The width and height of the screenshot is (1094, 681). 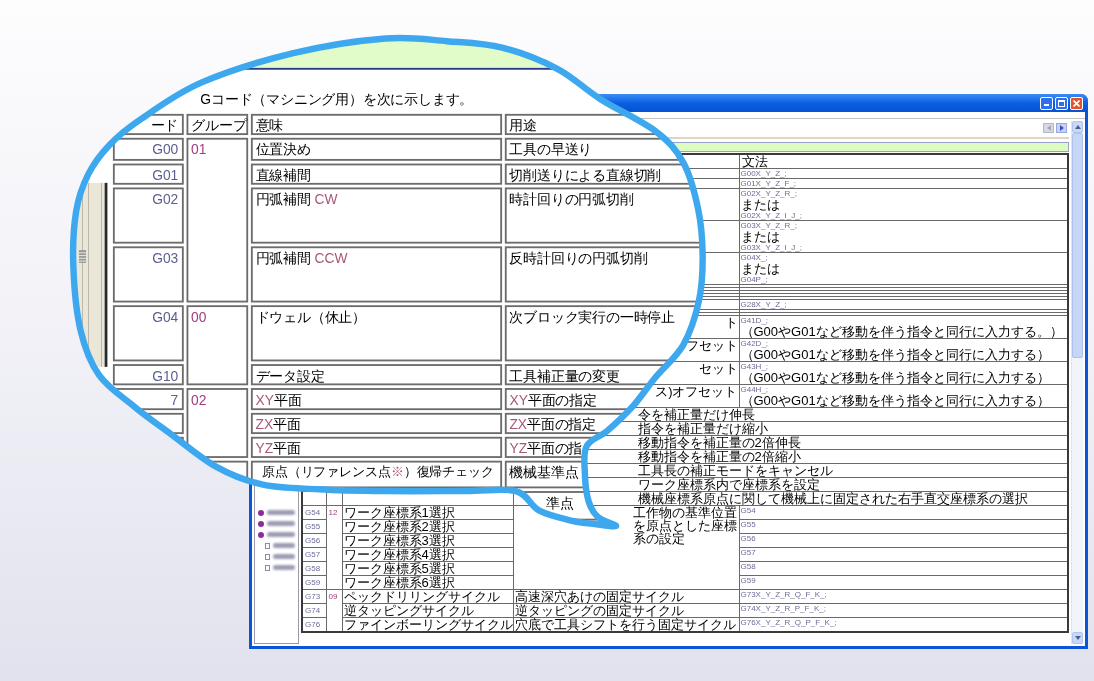 I want to click on usage-text: 高速深穴あけの固定サイクル, so click(x=599, y=596).